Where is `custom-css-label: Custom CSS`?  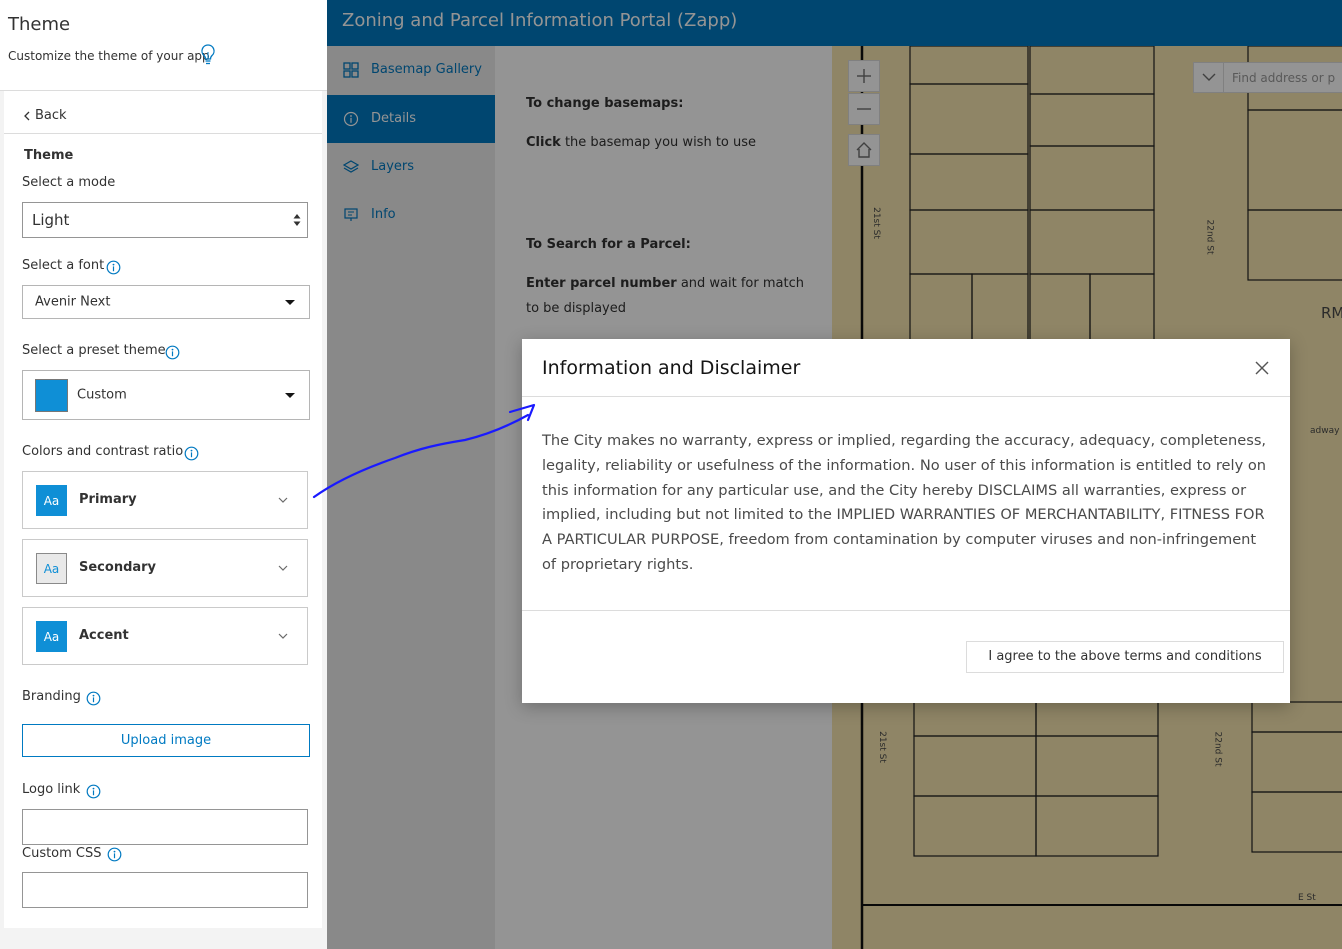 custom-css-label: Custom CSS is located at coordinates (62, 853).